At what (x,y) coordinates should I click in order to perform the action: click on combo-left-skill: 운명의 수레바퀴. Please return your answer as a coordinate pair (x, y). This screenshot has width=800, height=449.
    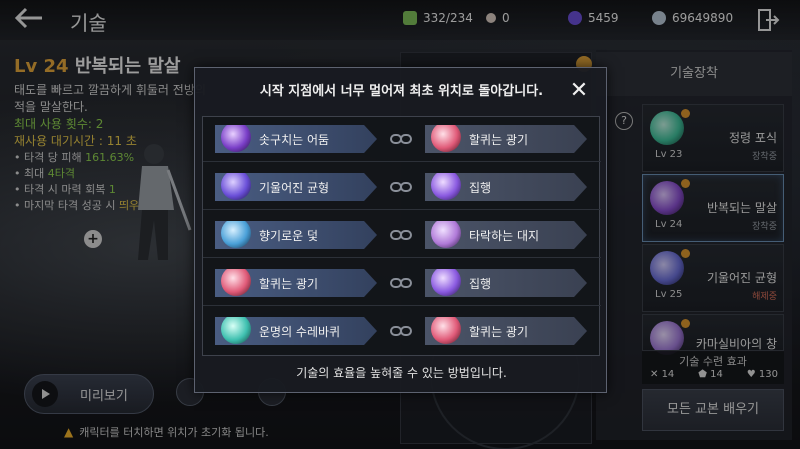
    Looking at the image, I should click on (296, 331).